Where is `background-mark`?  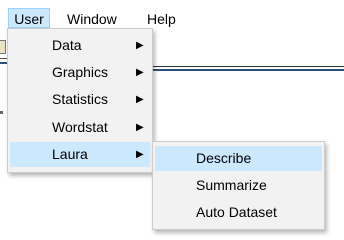
background-mark is located at coordinates (1, 112).